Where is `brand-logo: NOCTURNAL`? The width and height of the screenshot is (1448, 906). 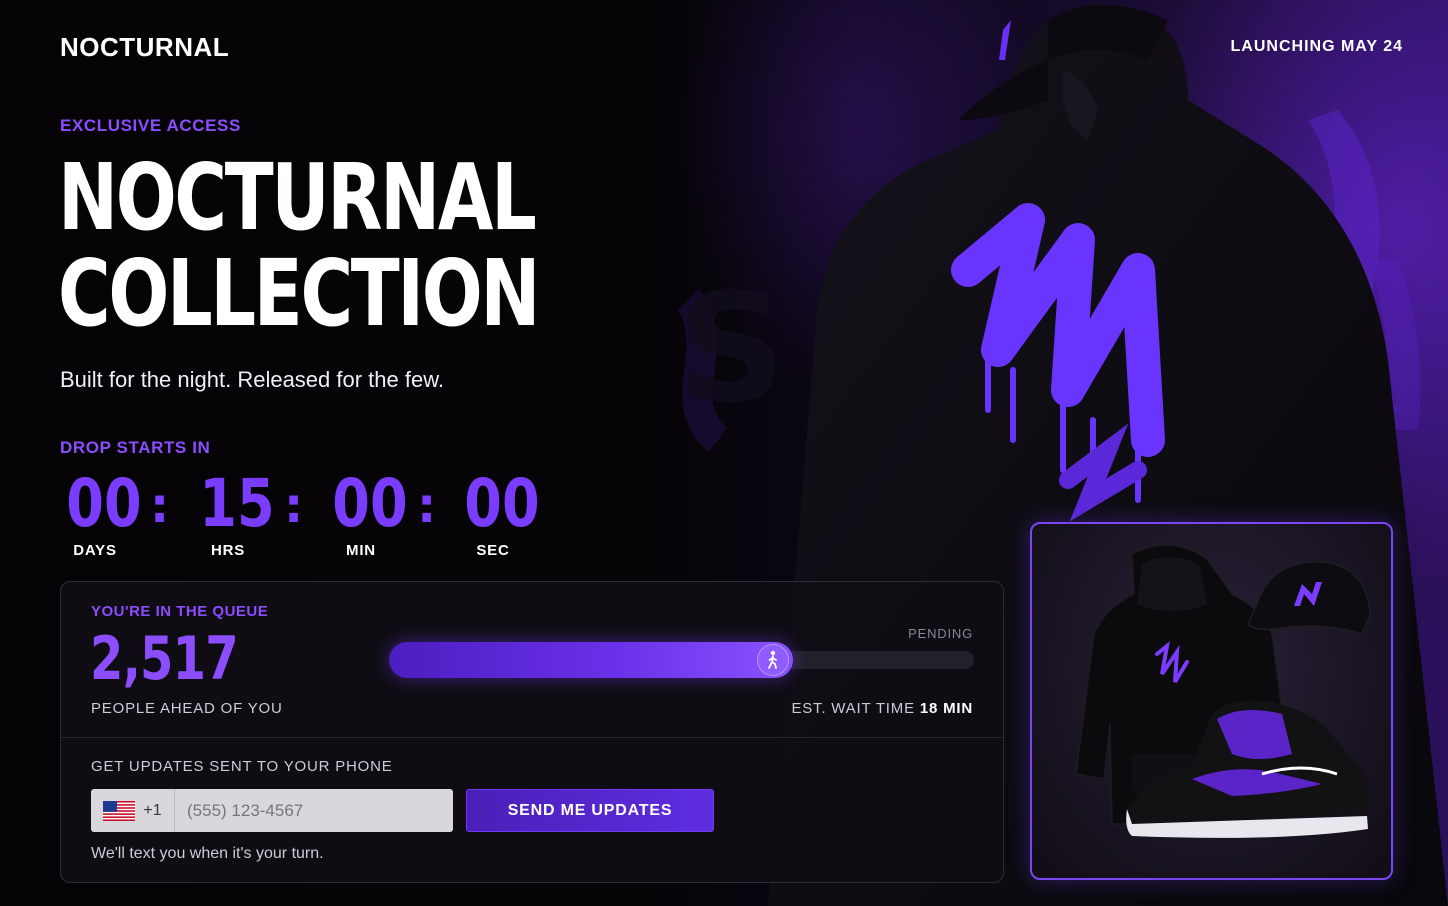
brand-logo: NOCTURNAL is located at coordinates (144, 47).